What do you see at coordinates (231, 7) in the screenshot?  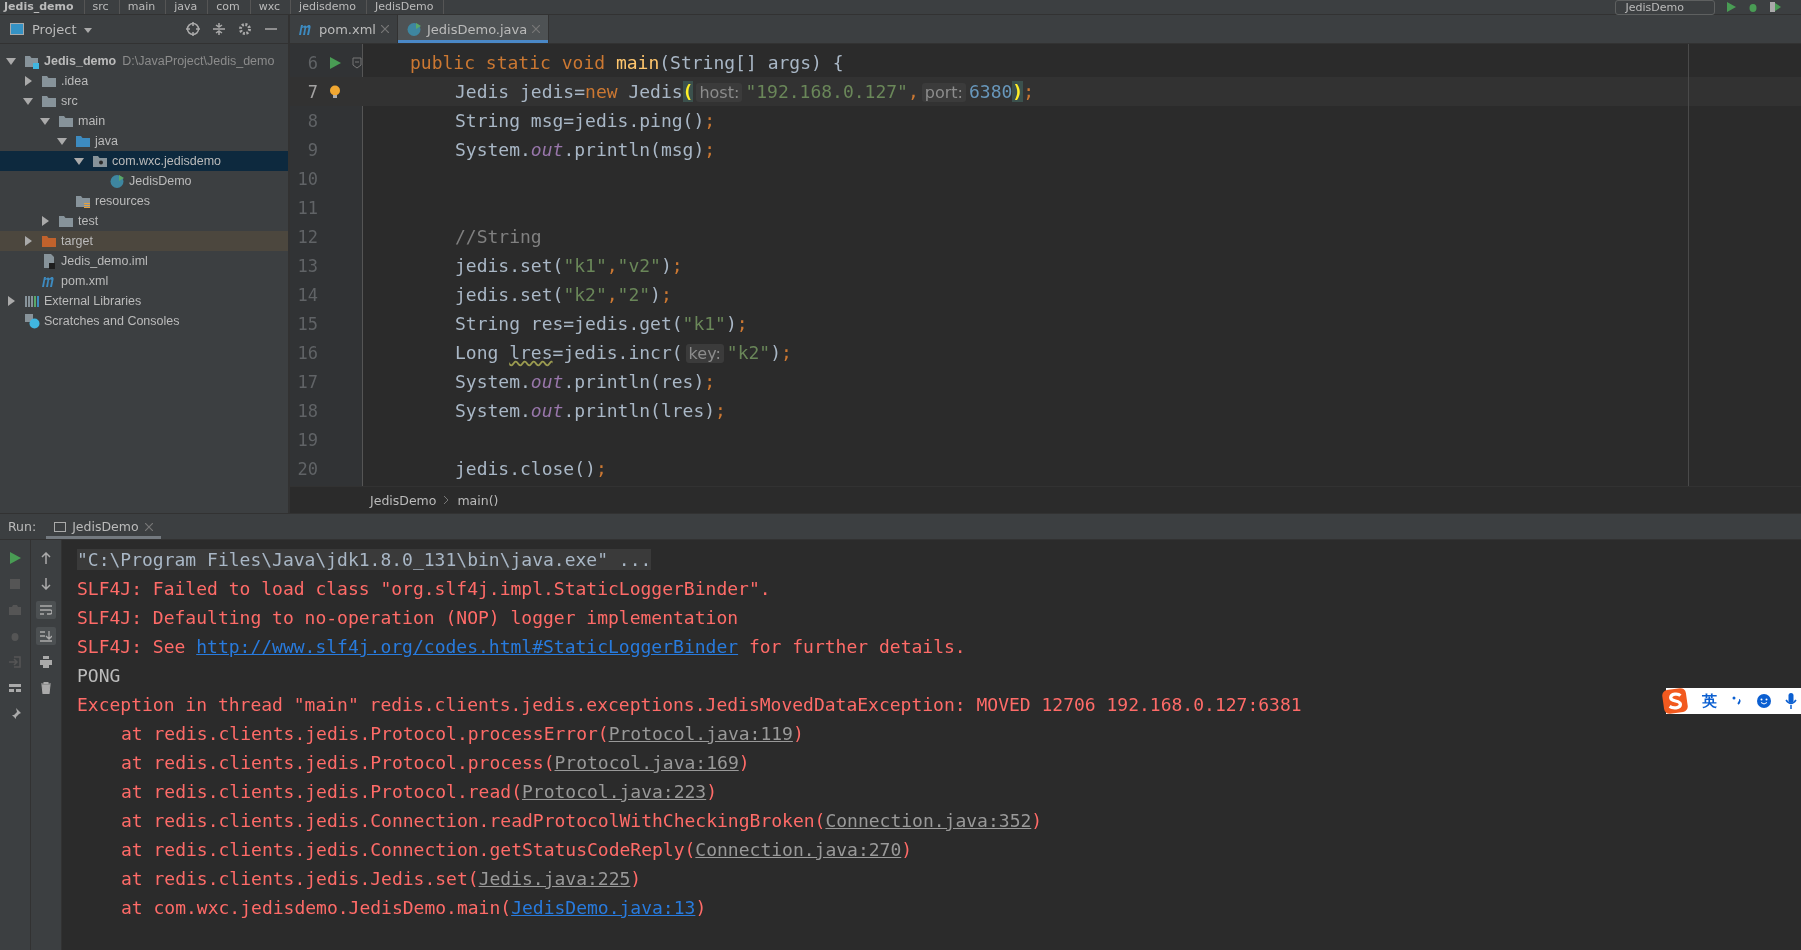 I see `breadcrumb-item: com` at bounding box center [231, 7].